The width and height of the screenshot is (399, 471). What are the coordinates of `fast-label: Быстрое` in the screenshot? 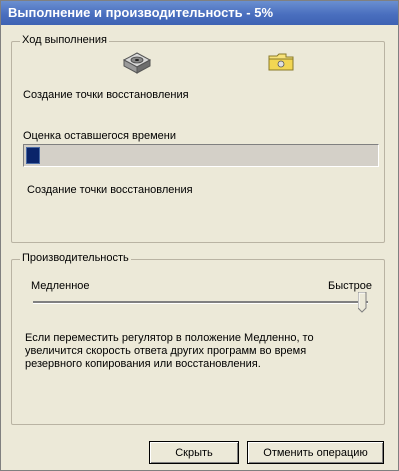 It's located at (350, 286).